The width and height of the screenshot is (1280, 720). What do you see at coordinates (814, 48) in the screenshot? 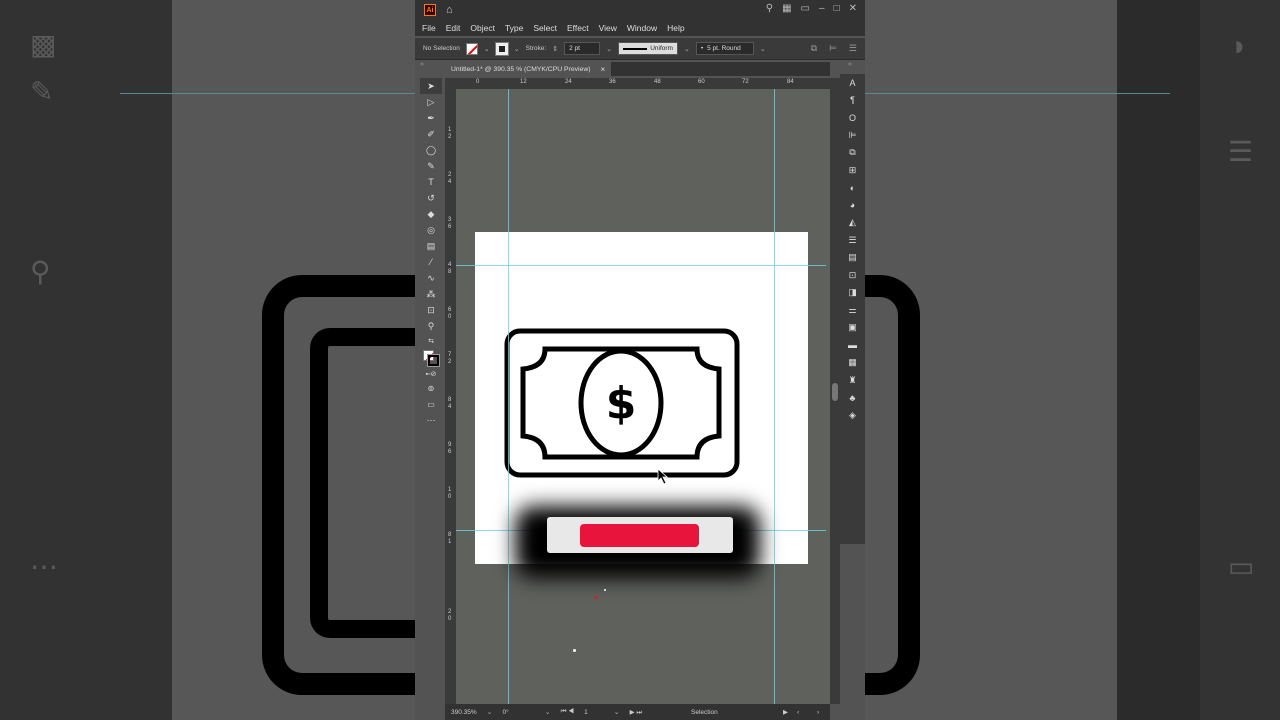
I see `align-icon: ⧉` at bounding box center [814, 48].